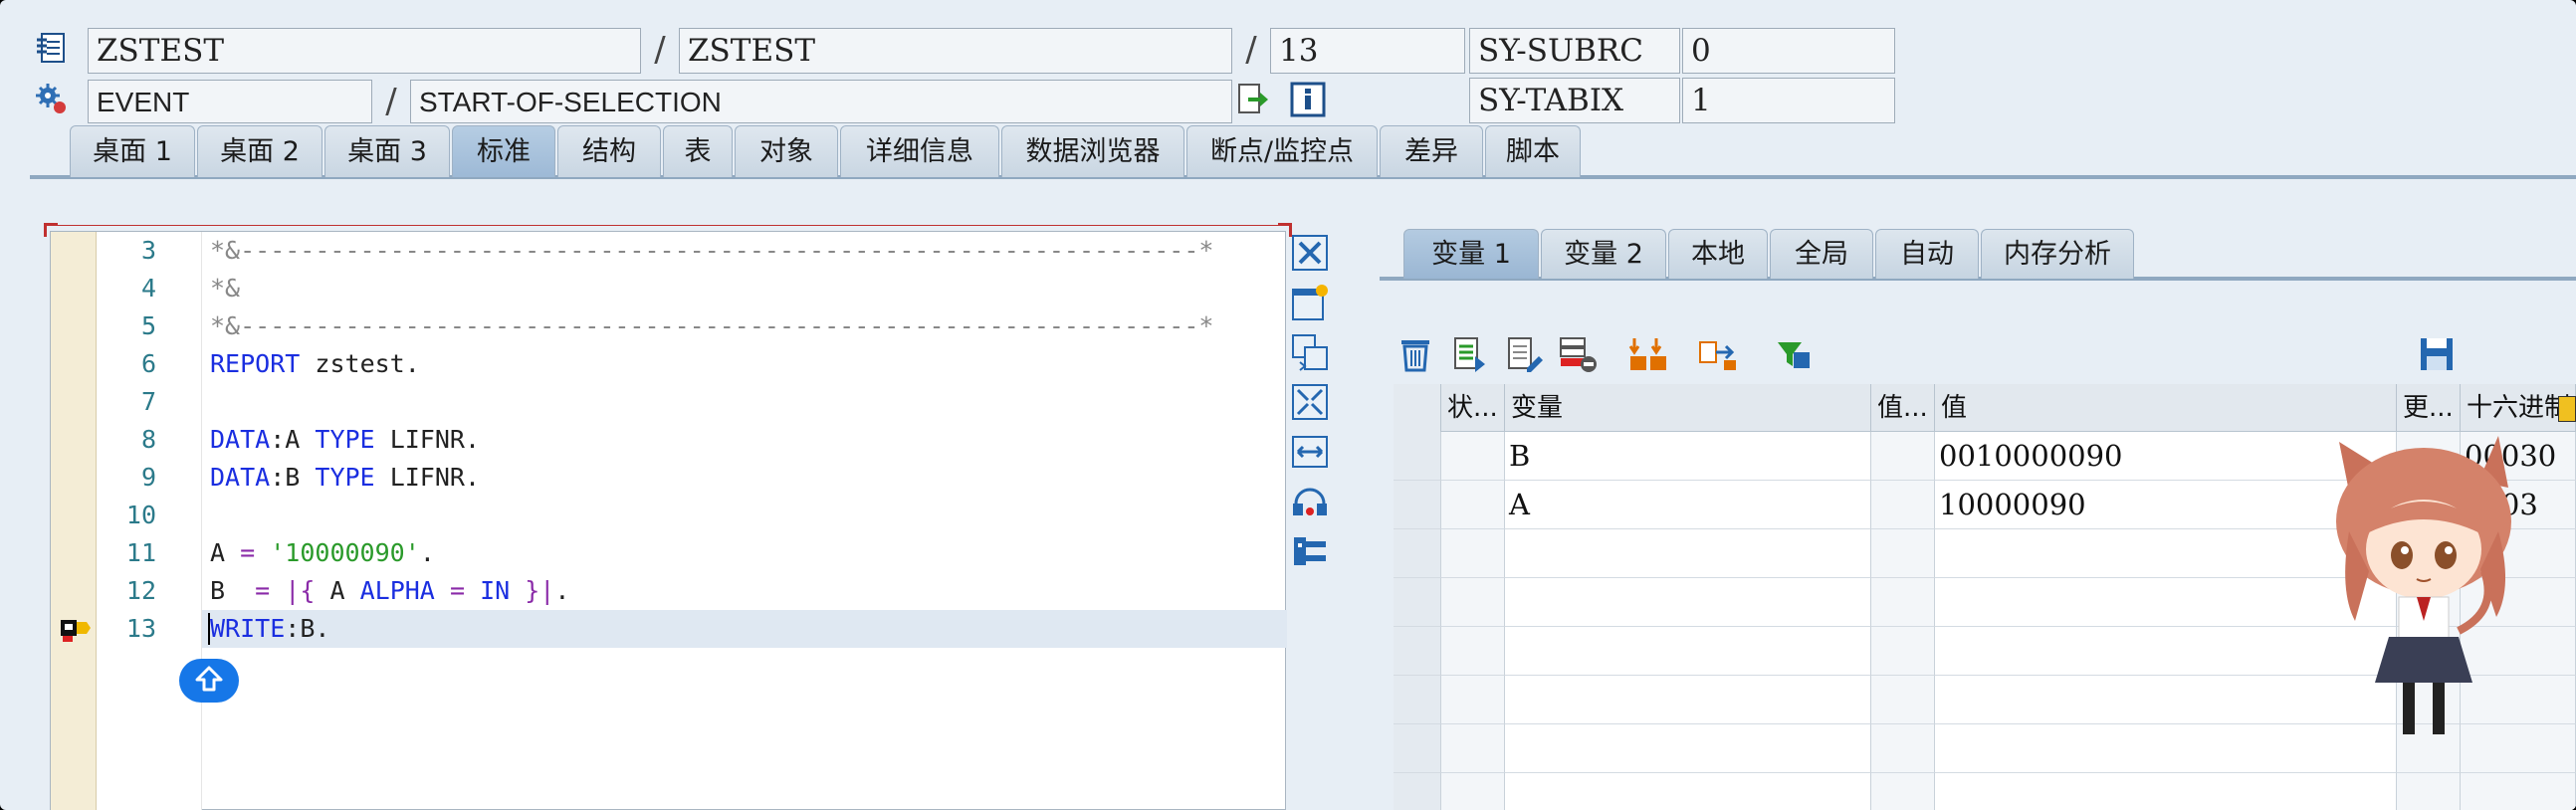  Describe the element at coordinates (2166, 791) in the screenshot. I see `cell-value` at that location.